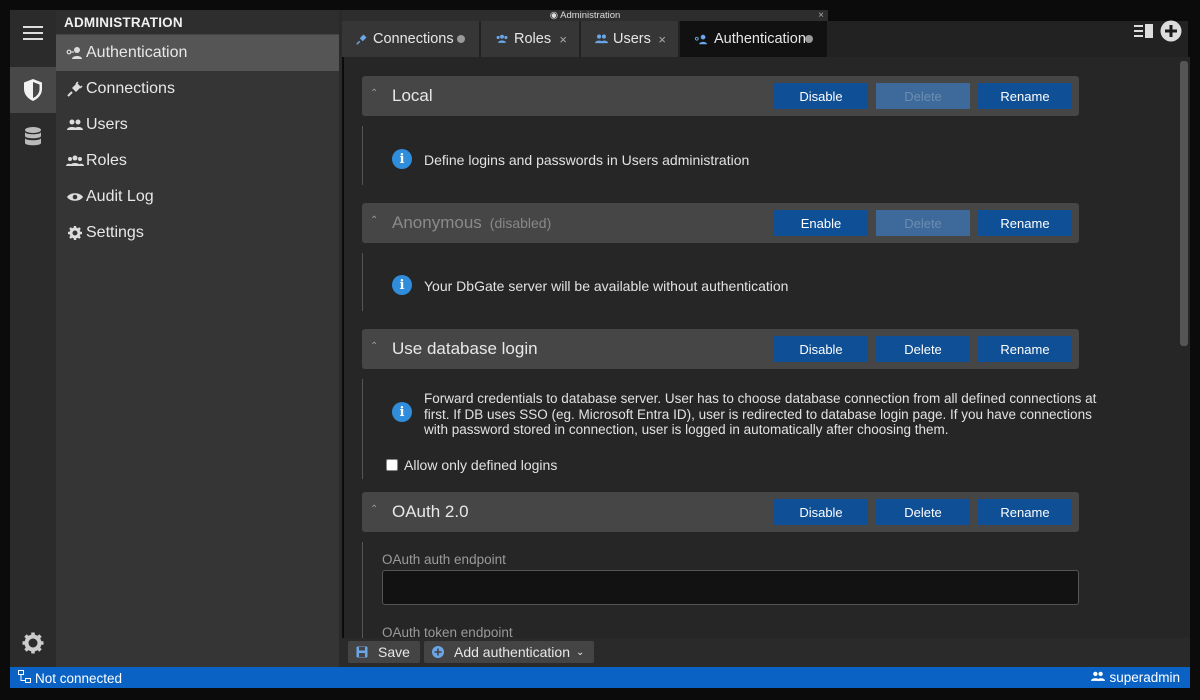  I want to click on sidebar-item-authentication: Authentication, so click(197, 53).